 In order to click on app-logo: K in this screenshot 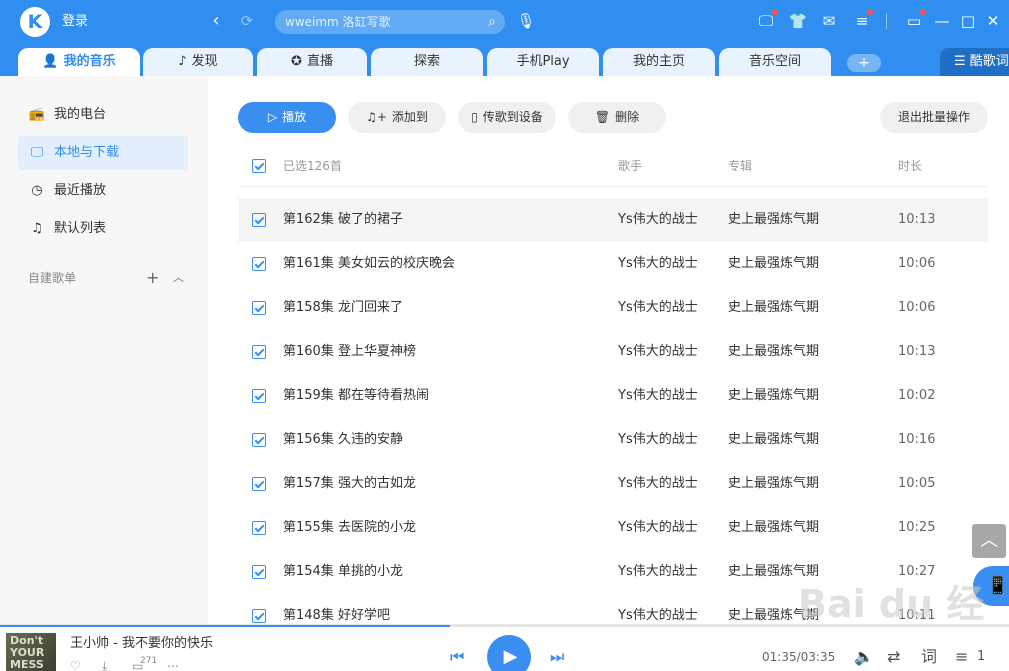, I will do `click(35, 22)`.